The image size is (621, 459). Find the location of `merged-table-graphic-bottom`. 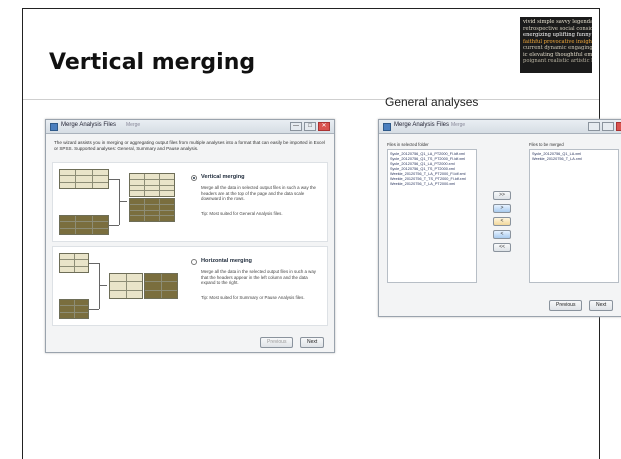

merged-table-graphic-bottom is located at coordinates (152, 210).